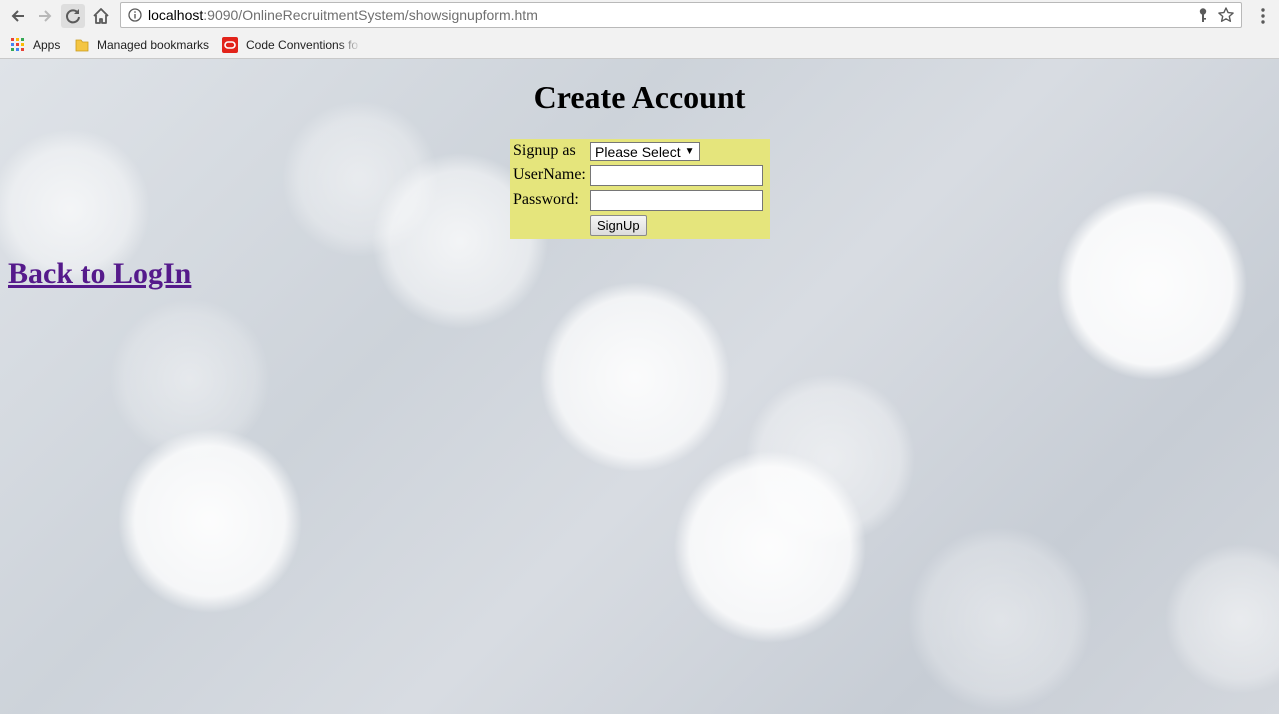 The image size is (1279, 714). Describe the element at coordinates (546, 199) in the screenshot. I see `password-label: Password:` at that location.